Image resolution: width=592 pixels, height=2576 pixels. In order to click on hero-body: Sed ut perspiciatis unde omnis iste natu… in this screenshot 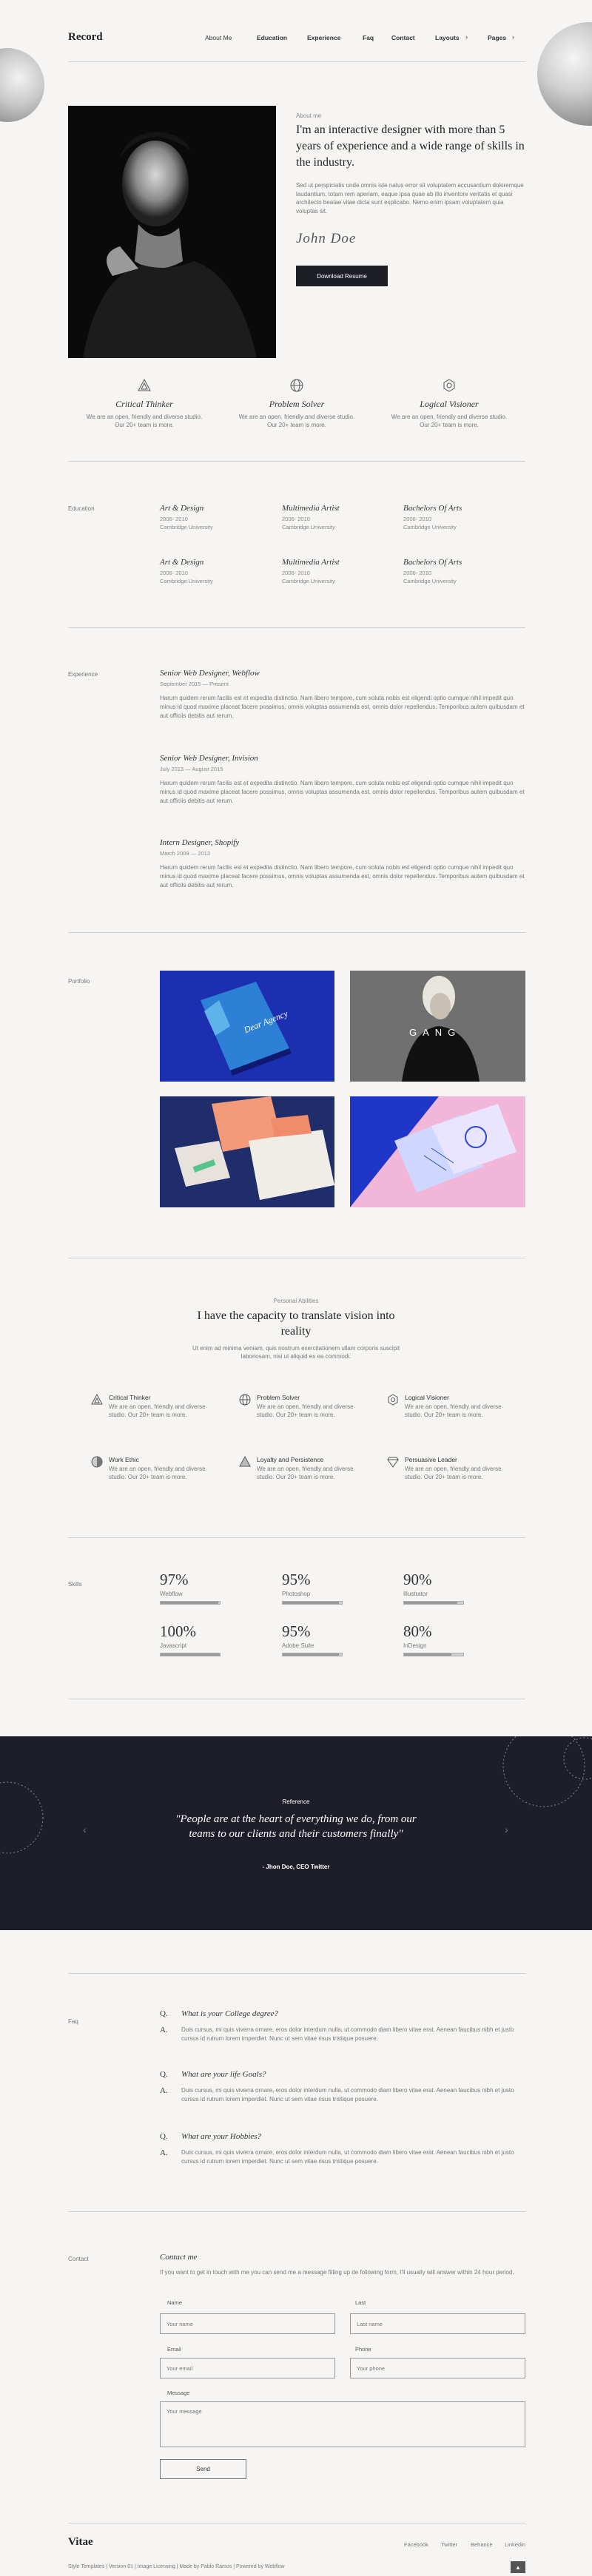, I will do `click(410, 198)`.